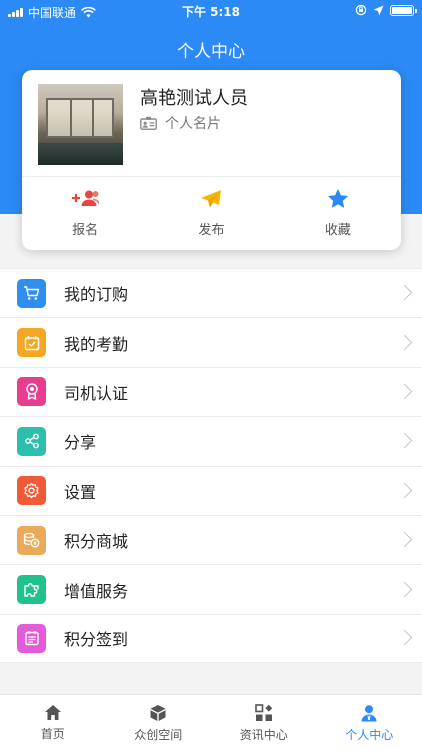  Describe the element at coordinates (211, 52) in the screenshot. I see `page-title: 个人中心` at that location.